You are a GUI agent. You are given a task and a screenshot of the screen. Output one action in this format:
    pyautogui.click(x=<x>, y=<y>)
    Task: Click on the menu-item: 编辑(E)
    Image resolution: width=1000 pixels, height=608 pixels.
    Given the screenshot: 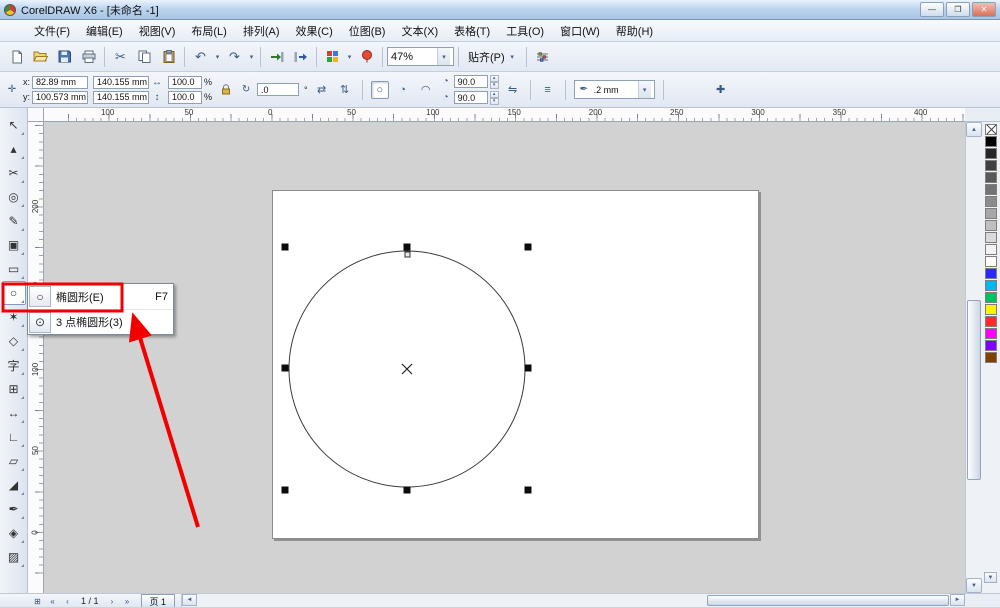 What is the action you would take?
    pyautogui.click(x=104, y=31)
    